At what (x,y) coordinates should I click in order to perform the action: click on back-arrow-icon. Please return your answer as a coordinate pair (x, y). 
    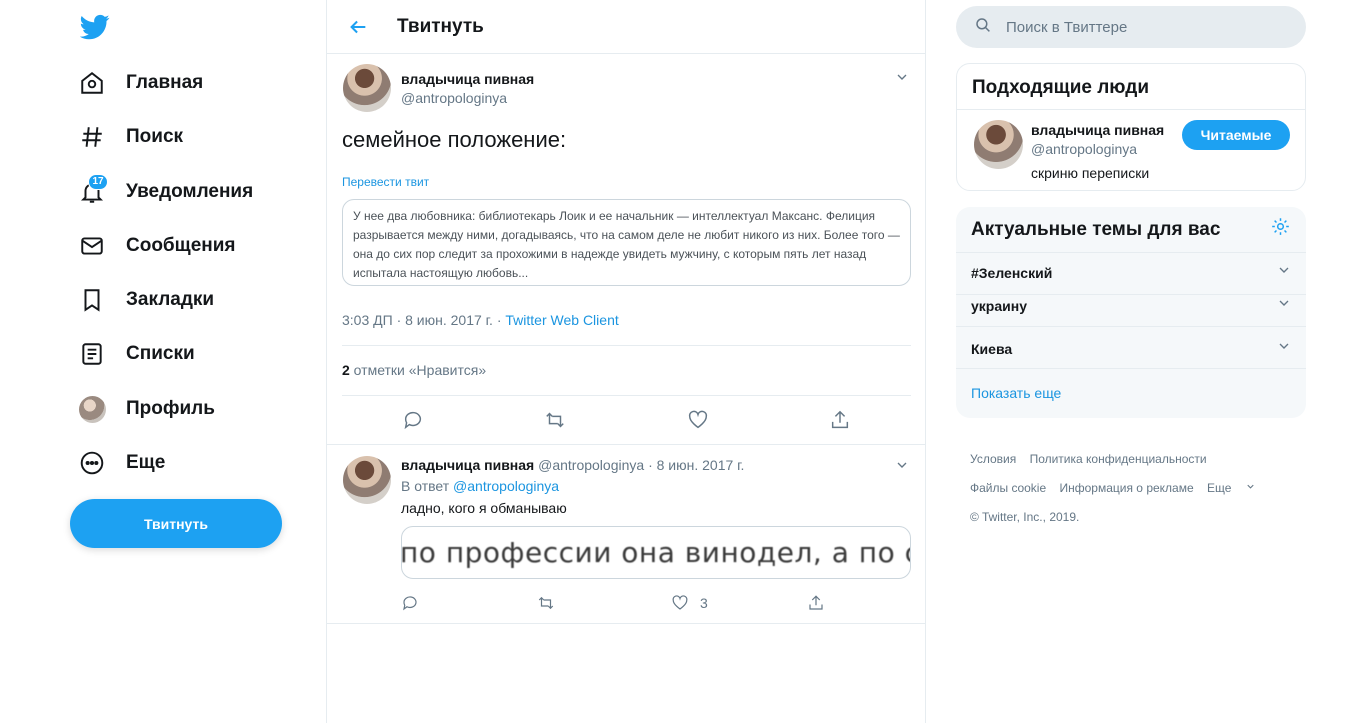
    Looking at the image, I should click on (358, 27).